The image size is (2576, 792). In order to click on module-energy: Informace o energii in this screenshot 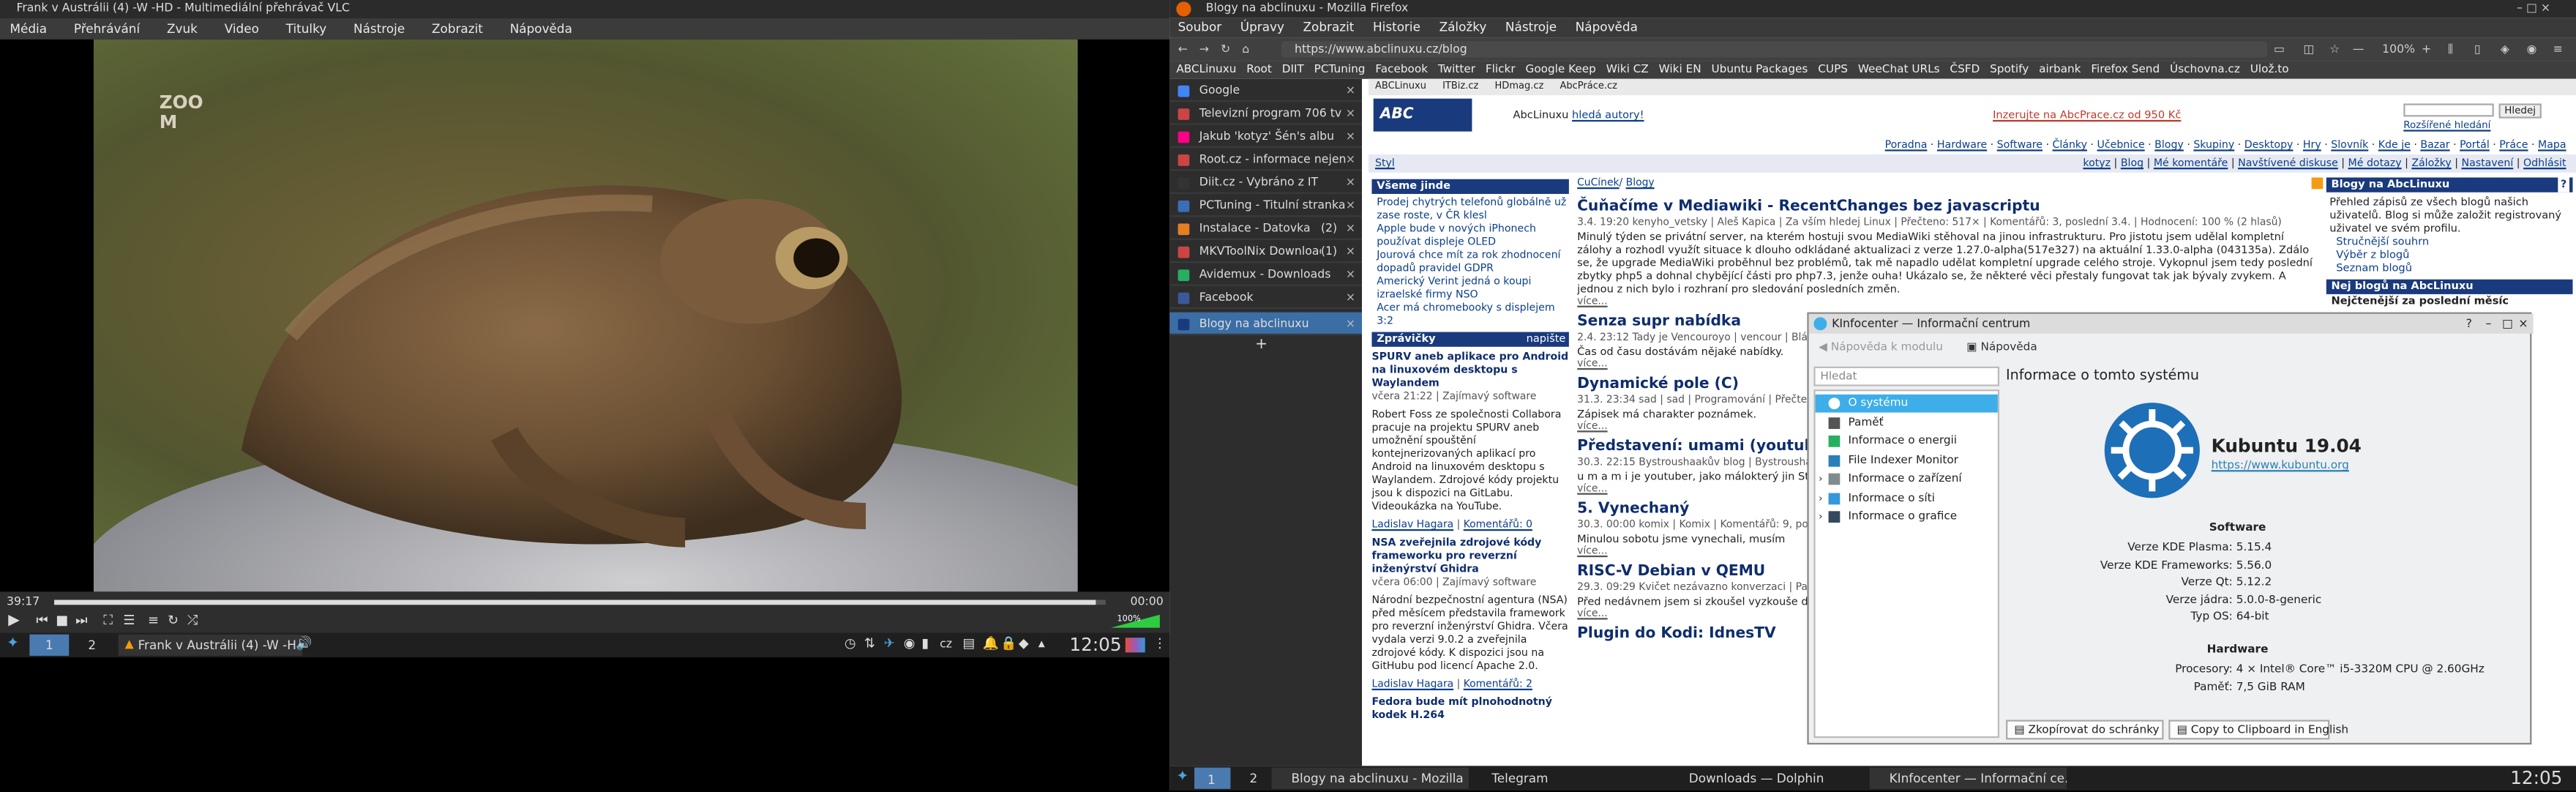, I will do `click(1907, 442)`.